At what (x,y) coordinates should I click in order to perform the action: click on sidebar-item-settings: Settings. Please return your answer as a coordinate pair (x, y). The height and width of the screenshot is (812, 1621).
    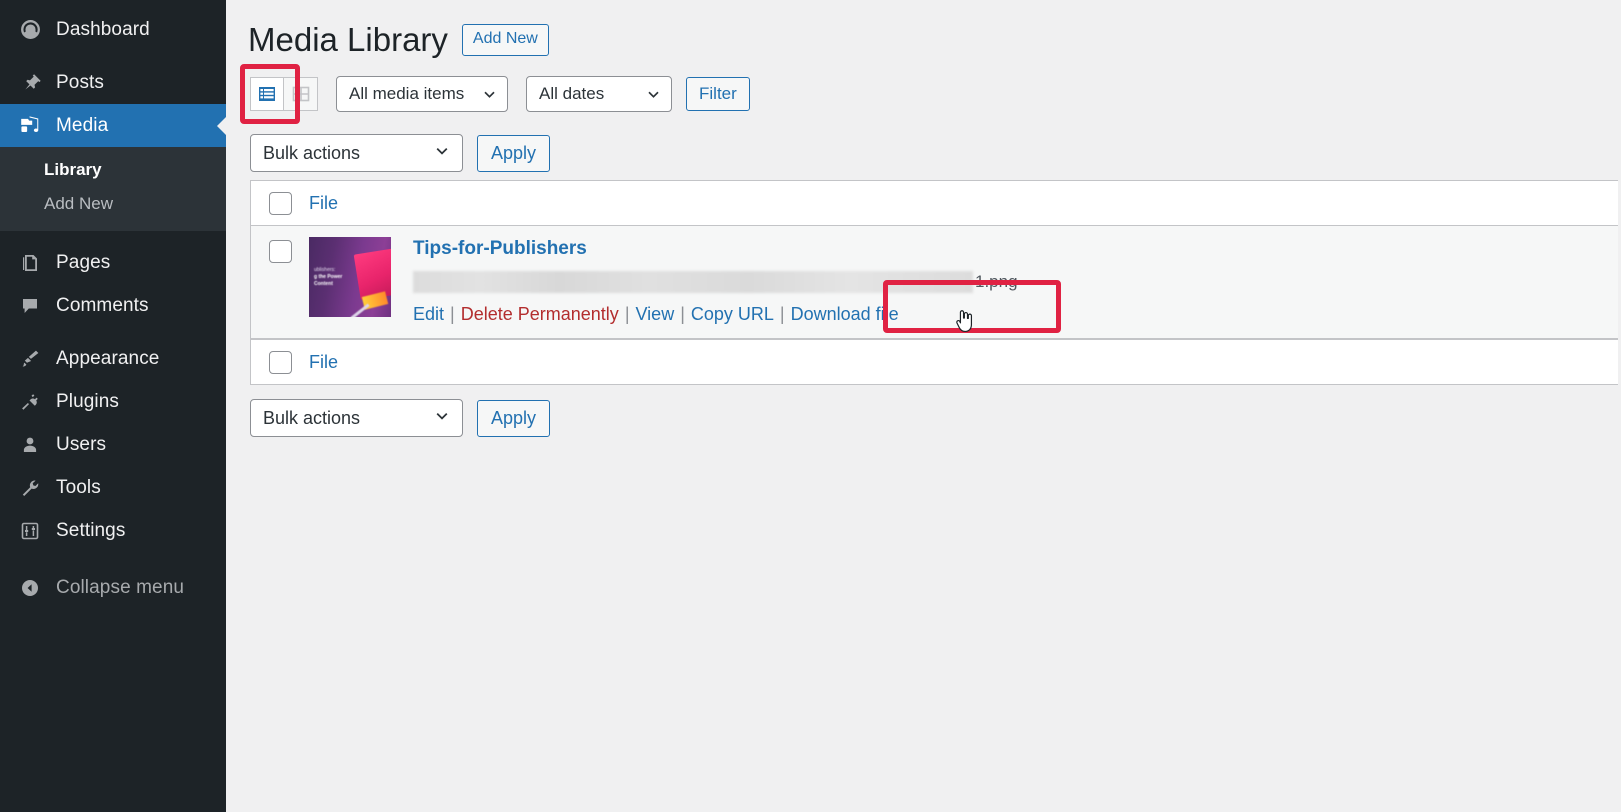
    Looking at the image, I should click on (113, 530).